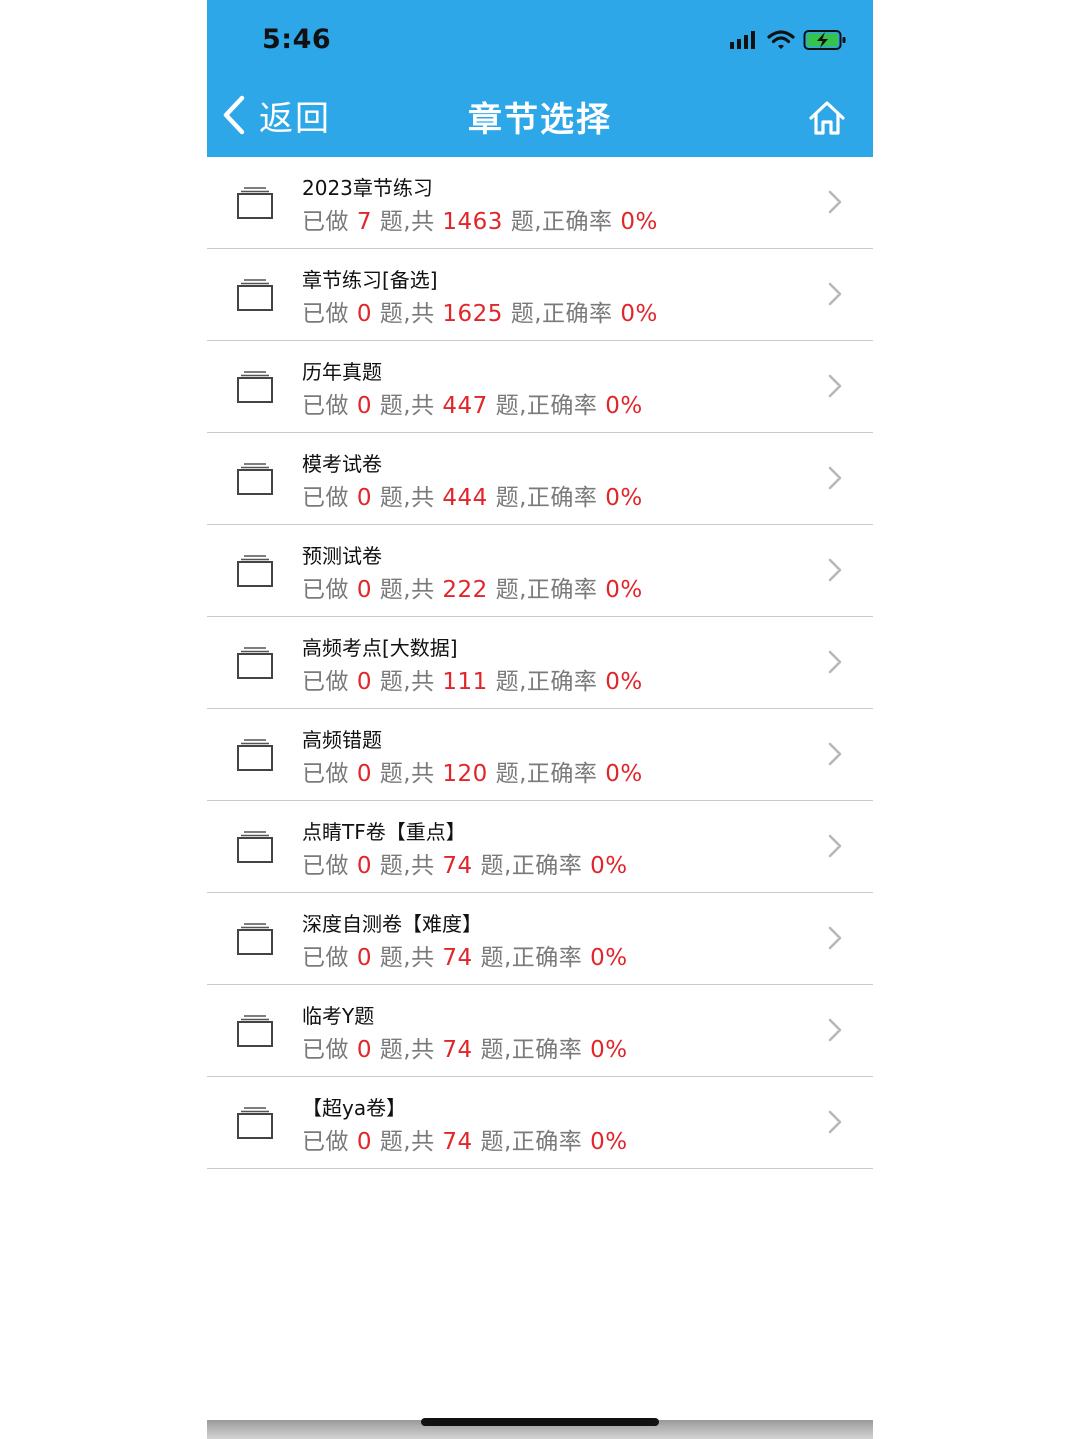  What do you see at coordinates (342, 740) in the screenshot?
I see `chapter-name: 高频错题` at bounding box center [342, 740].